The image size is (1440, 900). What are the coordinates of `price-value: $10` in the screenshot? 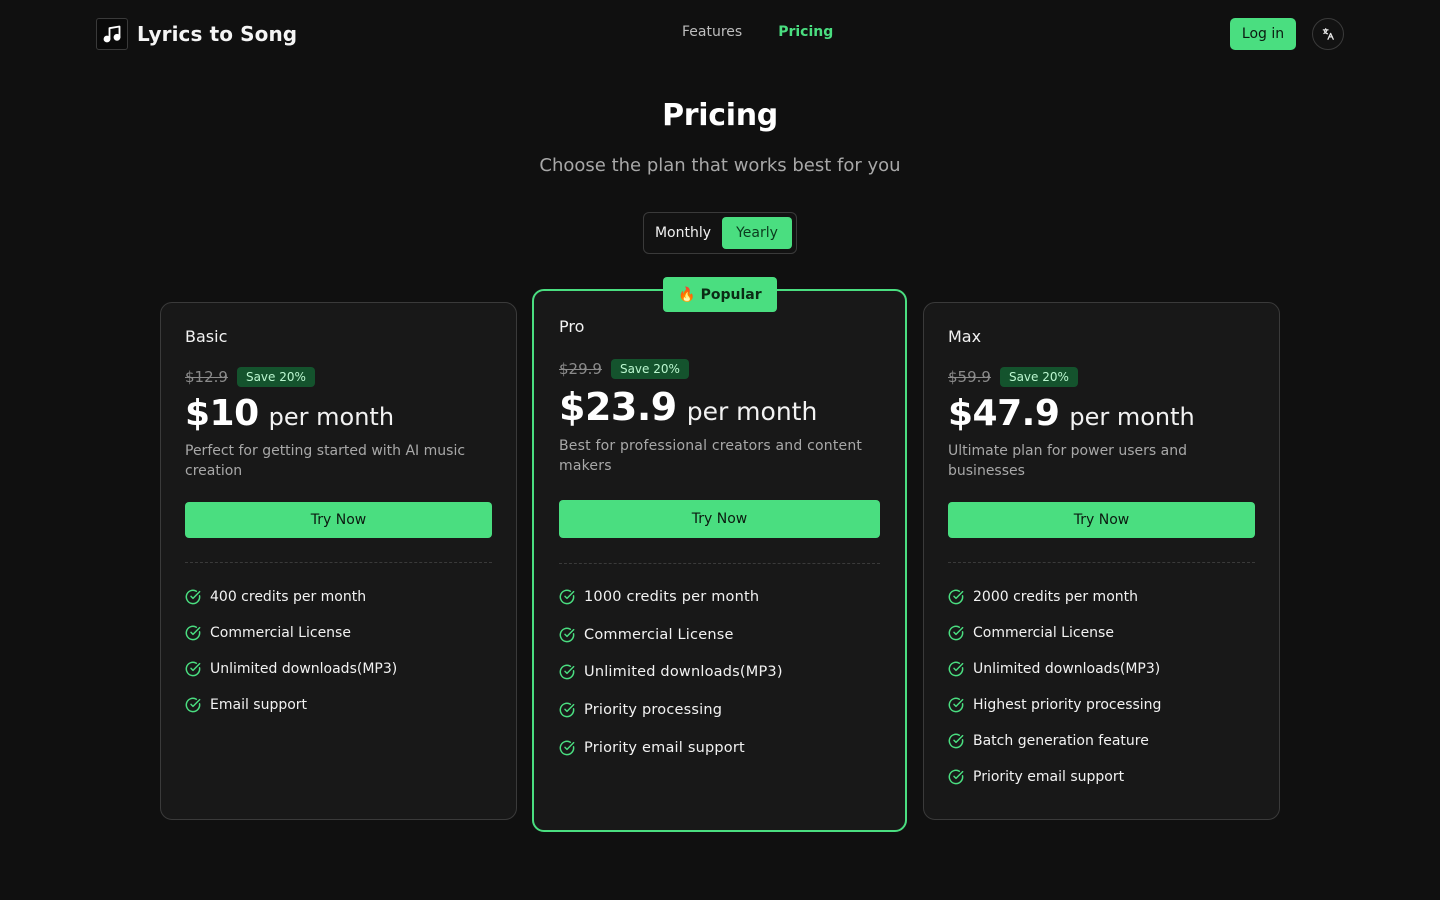 It's located at (222, 413).